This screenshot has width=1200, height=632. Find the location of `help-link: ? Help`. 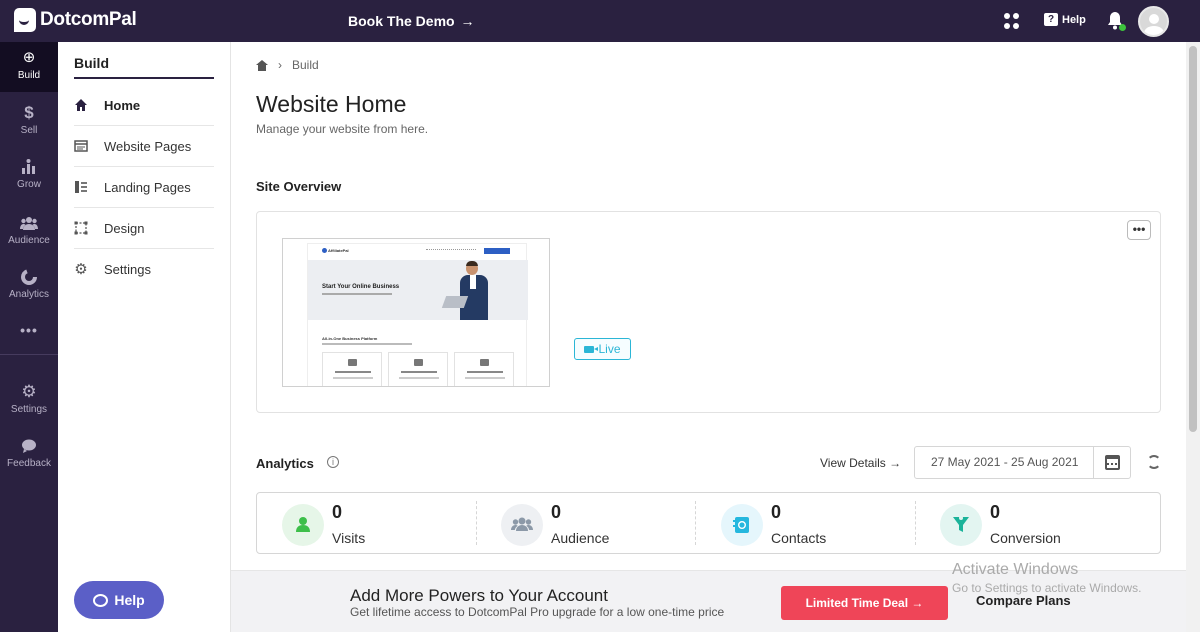

help-link: ? Help is located at coordinates (1065, 19).